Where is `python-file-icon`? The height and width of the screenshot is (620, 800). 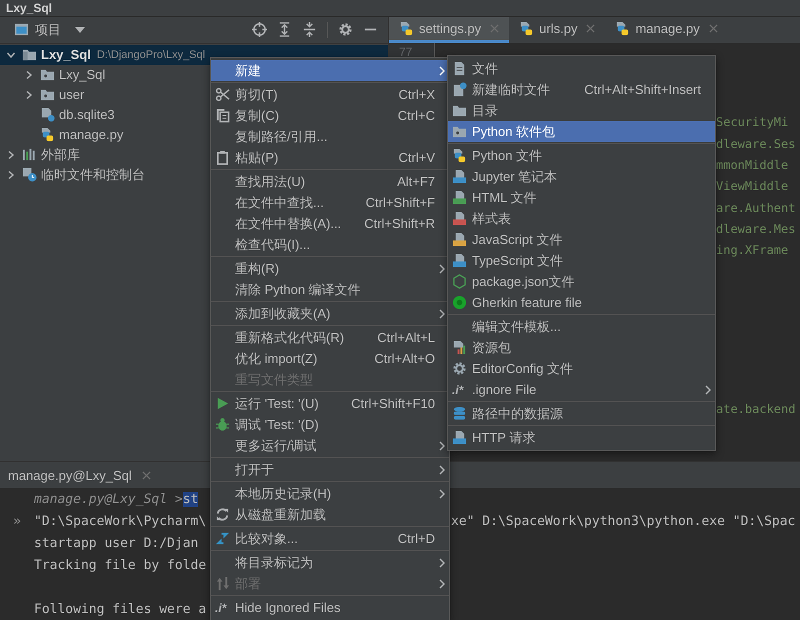 python-file-icon is located at coordinates (406, 28).